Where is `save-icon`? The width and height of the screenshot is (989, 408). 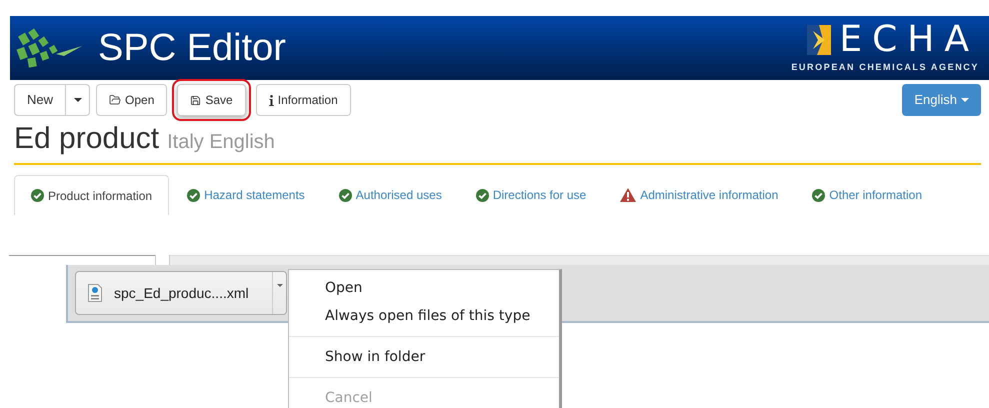
save-icon is located at coordinates (196, 100).